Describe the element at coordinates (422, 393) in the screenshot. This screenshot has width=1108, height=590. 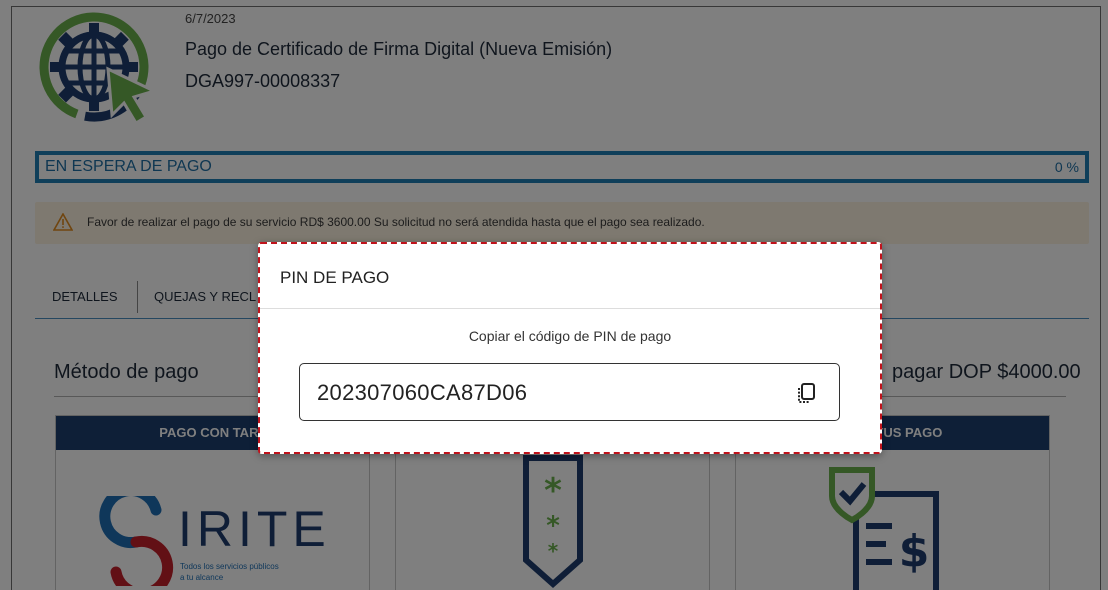
I see `pin-code-value: 202307060CA87D06` at that location.